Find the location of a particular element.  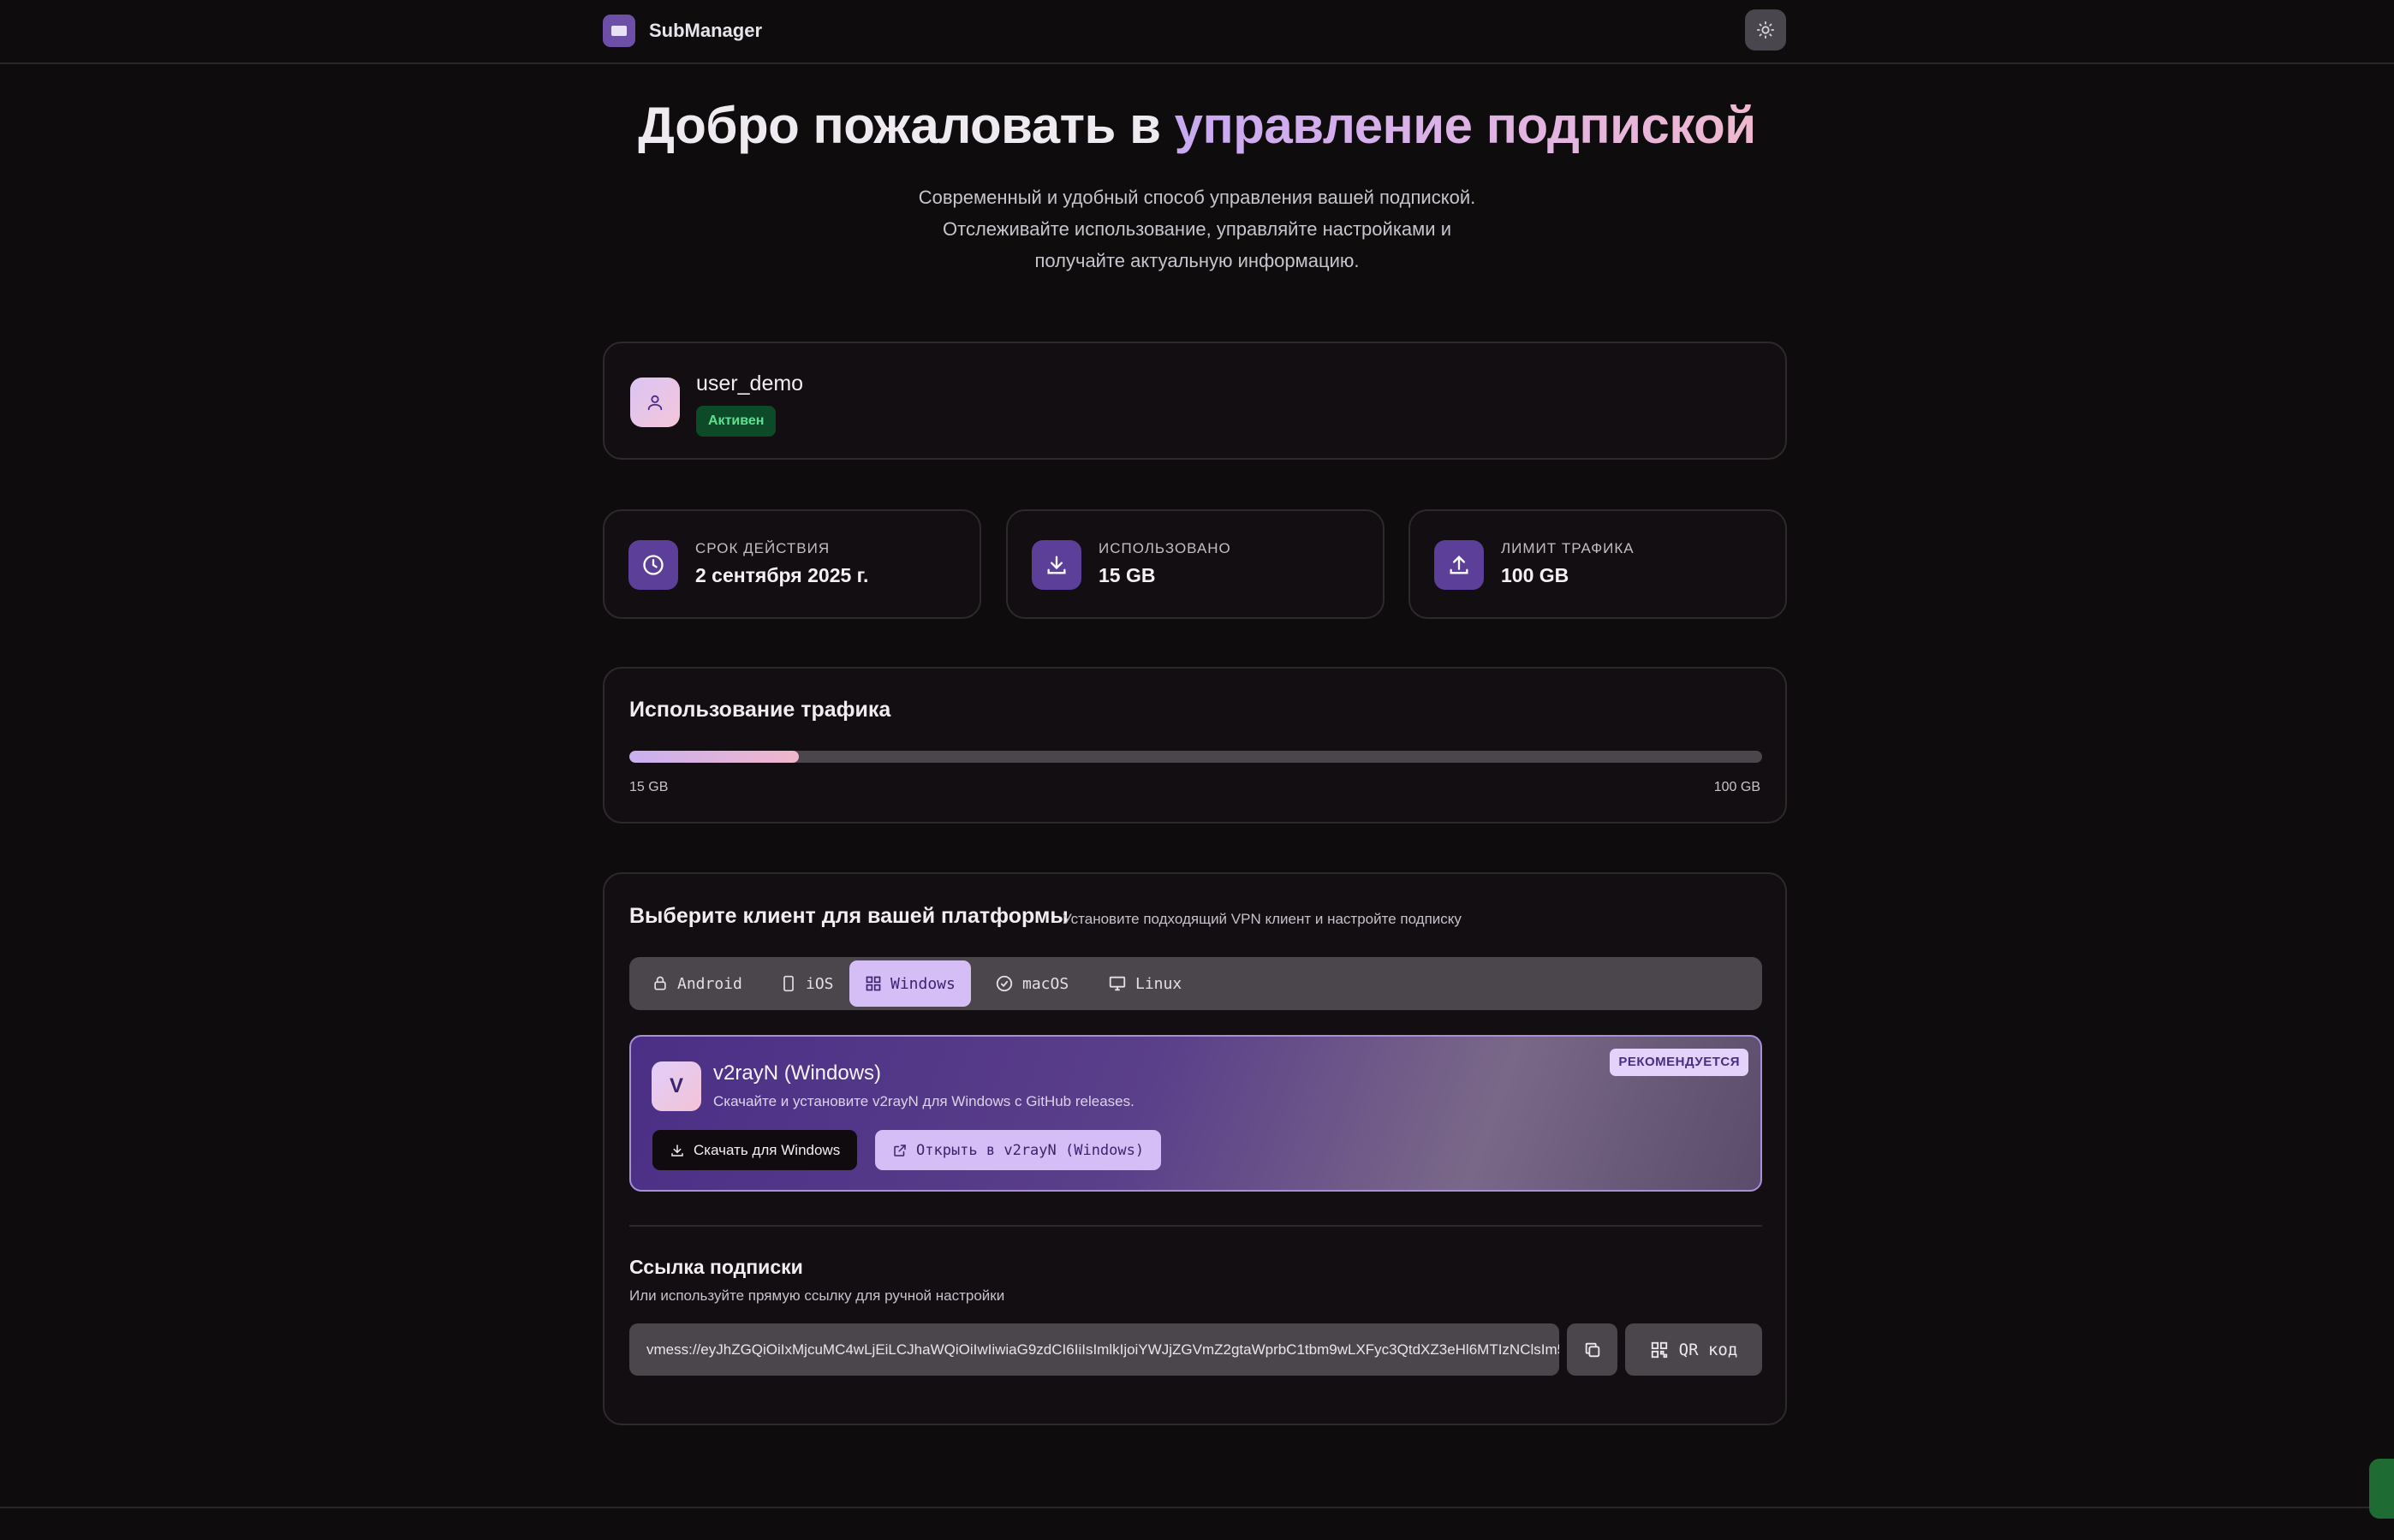

tab-label: Windows is located at coordinates (923, 983).